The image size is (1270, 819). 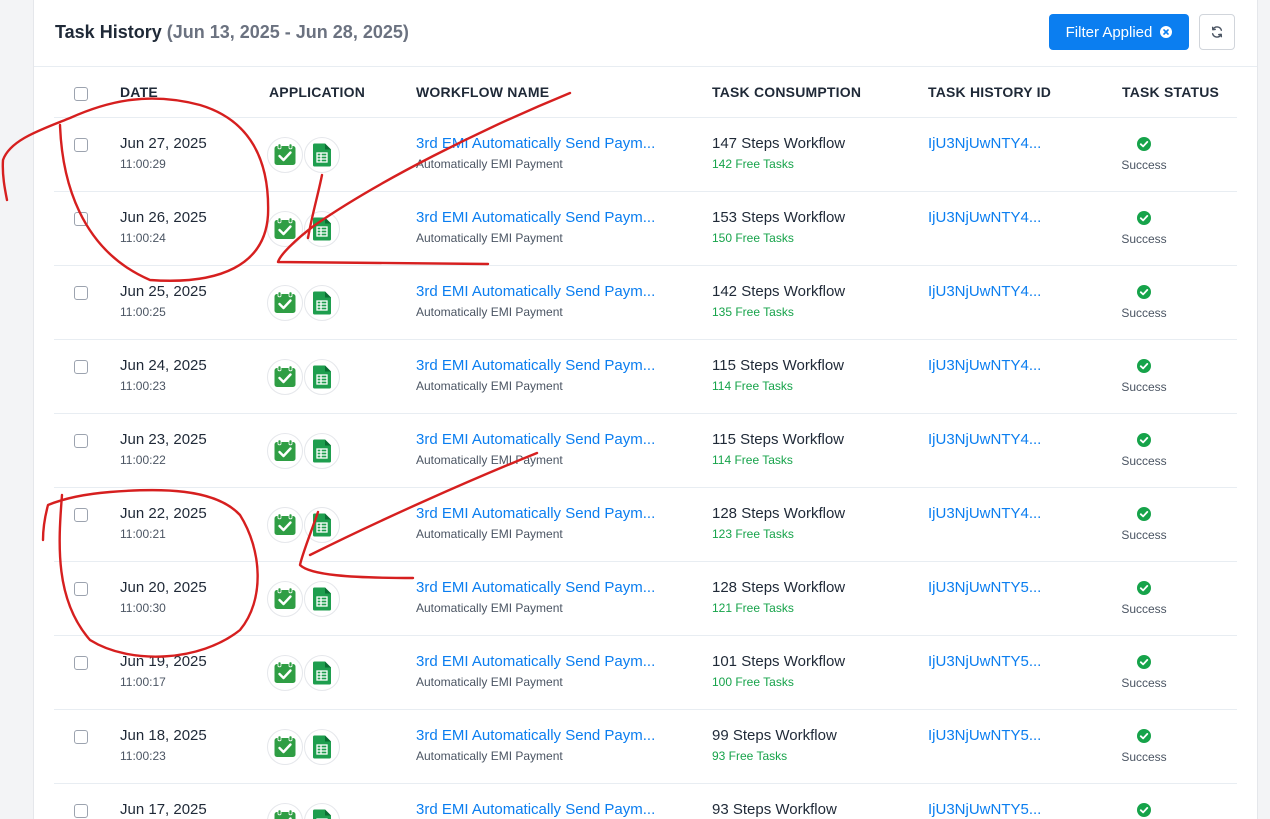 What do you see at coordinates (81, 94) in the screenshot?
I see `select-all-checkbox` at bounding box center [81, 94].